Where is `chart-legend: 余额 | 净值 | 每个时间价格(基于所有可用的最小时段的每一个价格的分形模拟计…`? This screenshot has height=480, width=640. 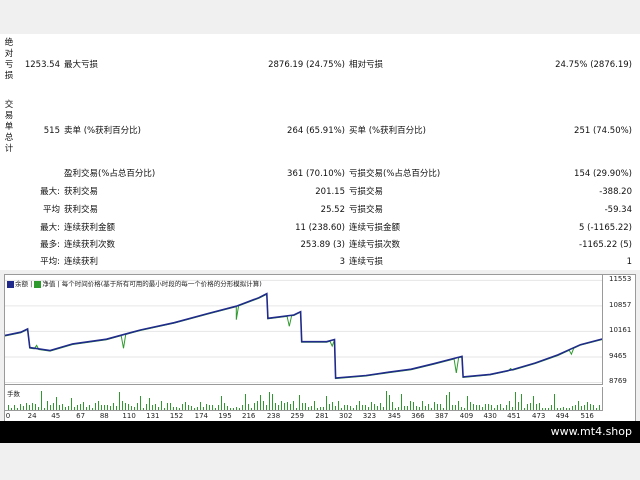
chart-legend: 余额 | 净值 | 每个时间价格(基于所有可用的最小时段的每一个价格的分形模拟计… is located at coordinates (134, 283).